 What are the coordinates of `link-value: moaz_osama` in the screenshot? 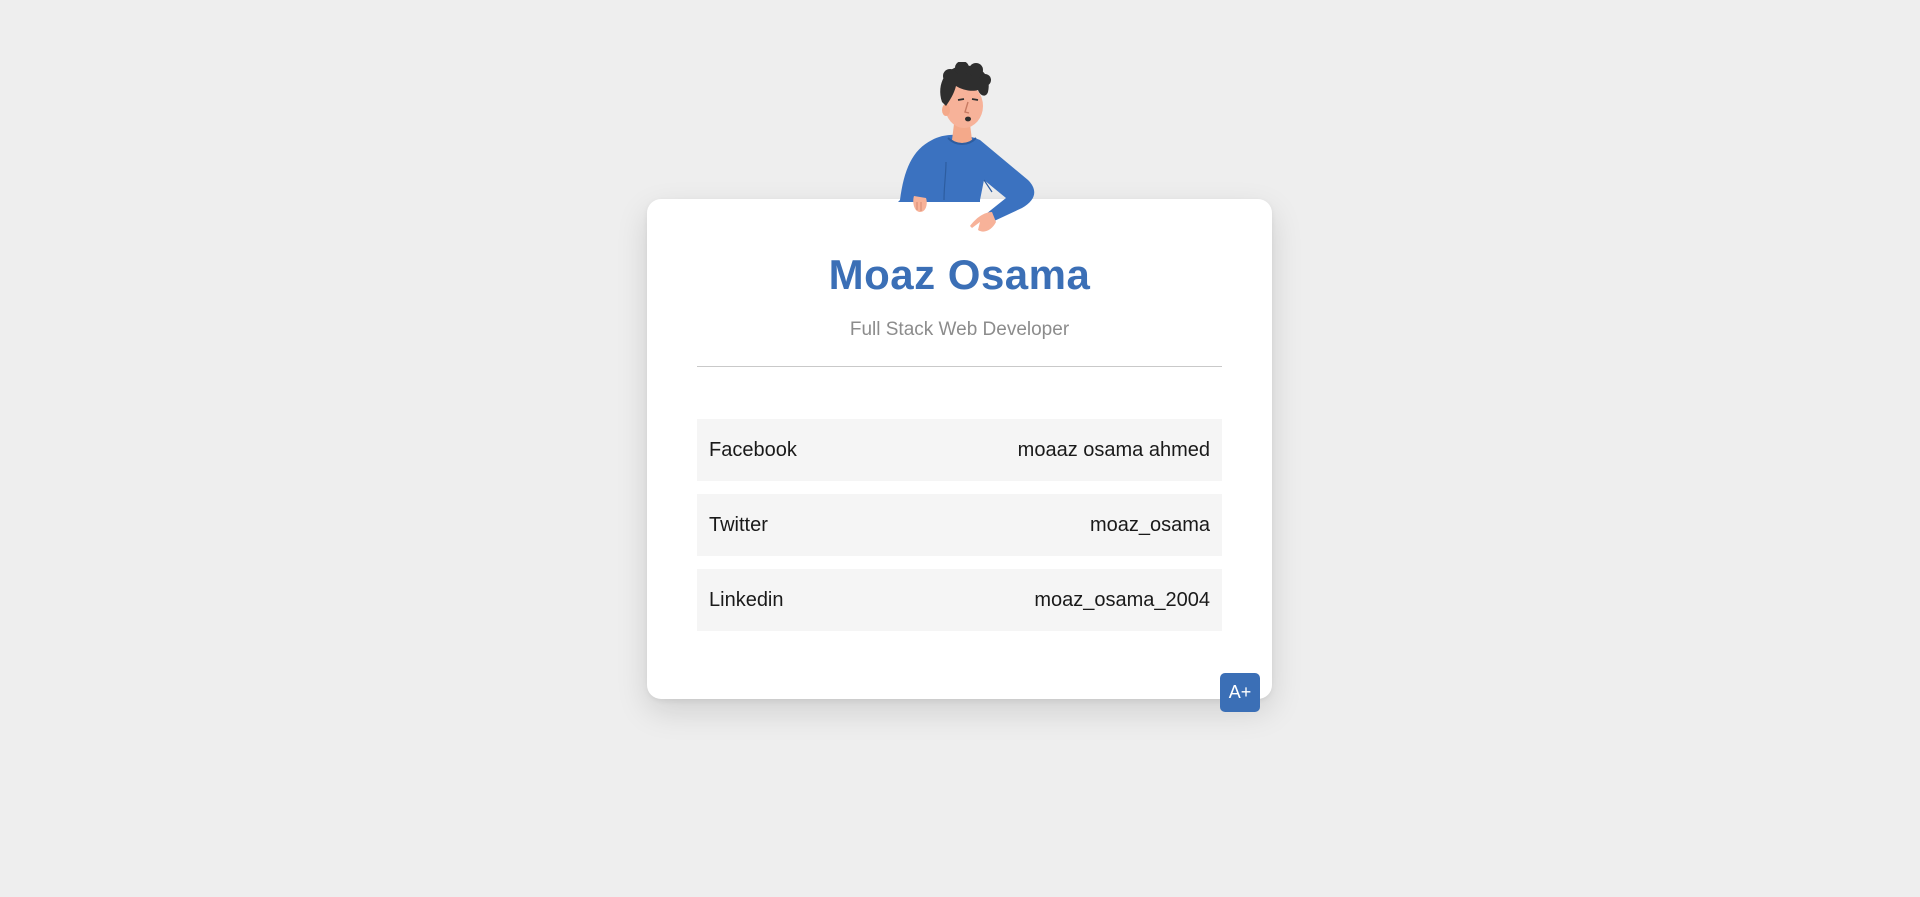 It's located at (1149, 524).